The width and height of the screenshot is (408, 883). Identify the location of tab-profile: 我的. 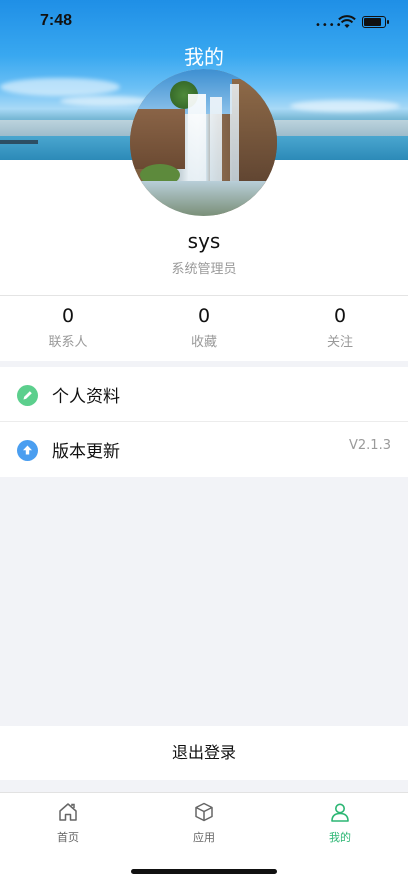
(340, 838).